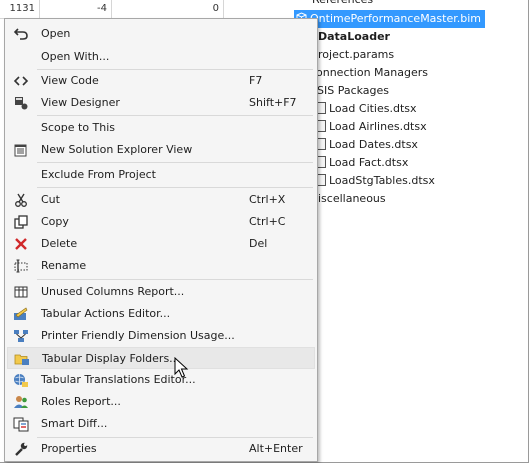 This screenshot has height=463, width=529. I want to click on menu-item-copy: Copy Ctrl+C, so click(161, 222).